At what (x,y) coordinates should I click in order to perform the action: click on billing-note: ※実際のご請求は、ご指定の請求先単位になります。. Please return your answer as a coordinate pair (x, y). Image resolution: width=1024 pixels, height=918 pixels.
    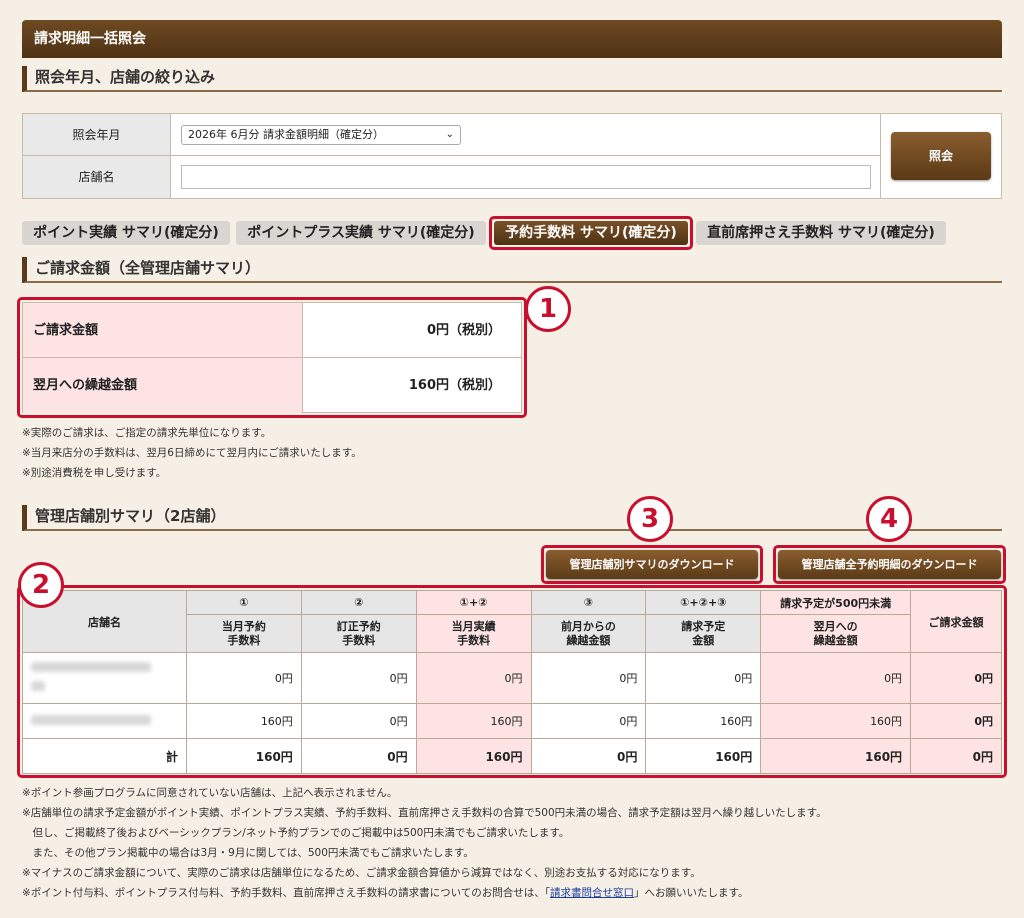
    Looking at the image, I should click on (147, 433).